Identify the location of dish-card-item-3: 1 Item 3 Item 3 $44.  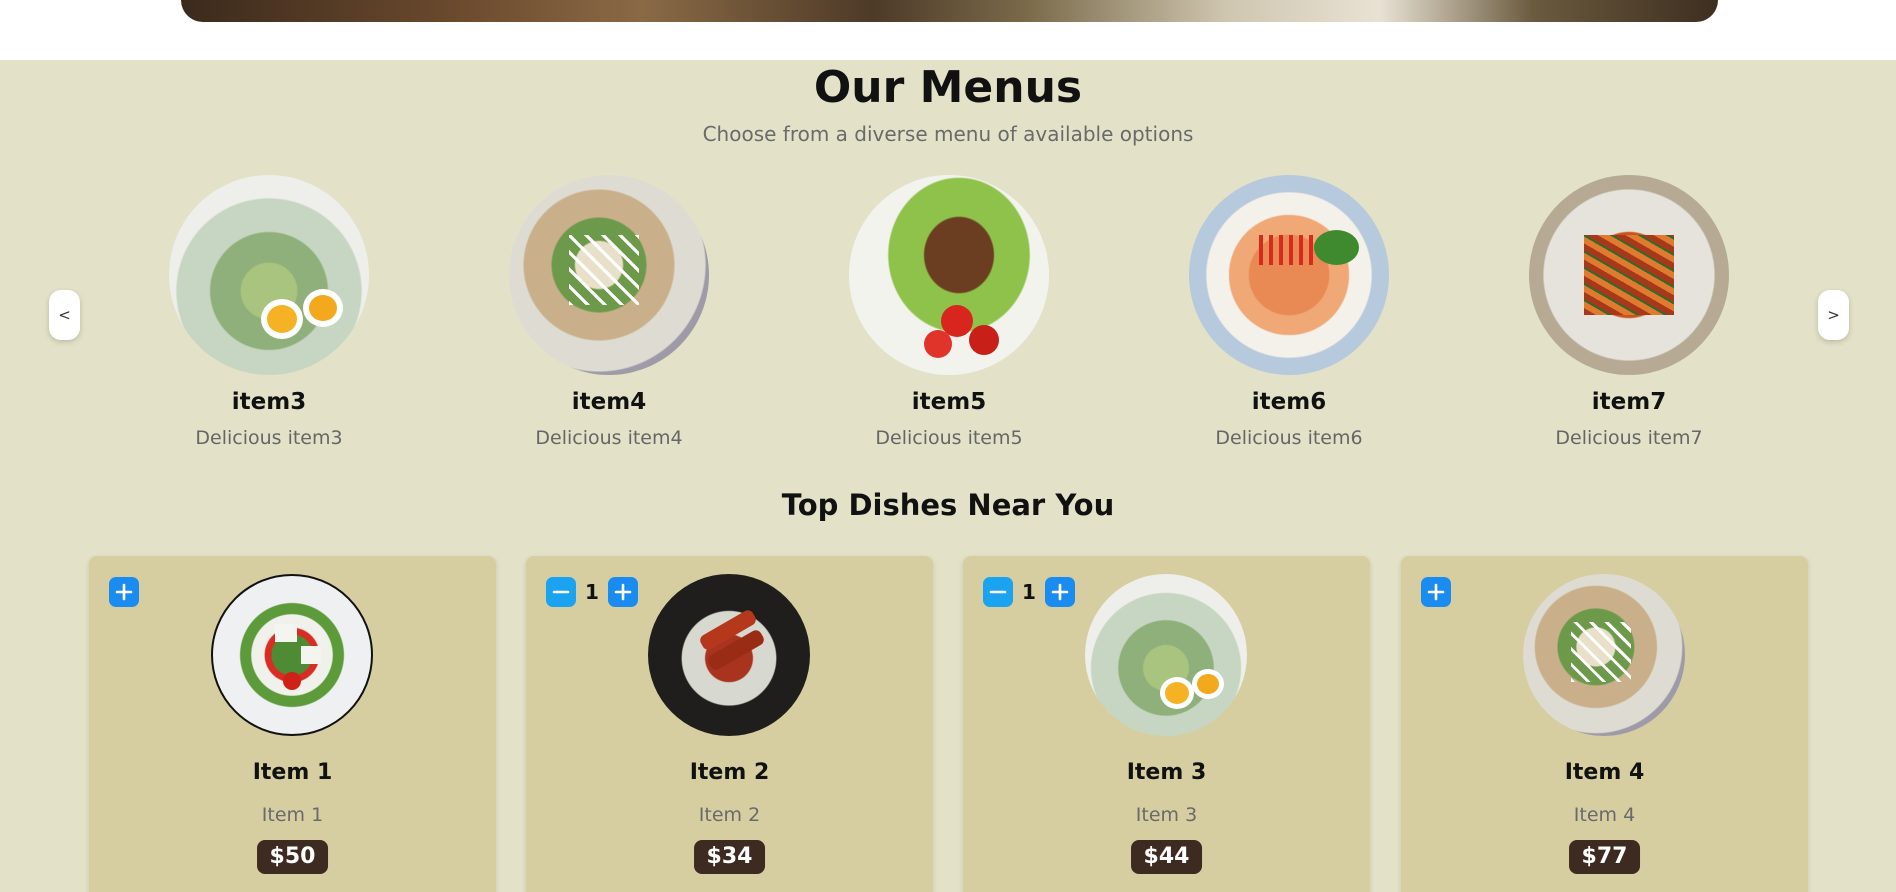
(1166, 724).